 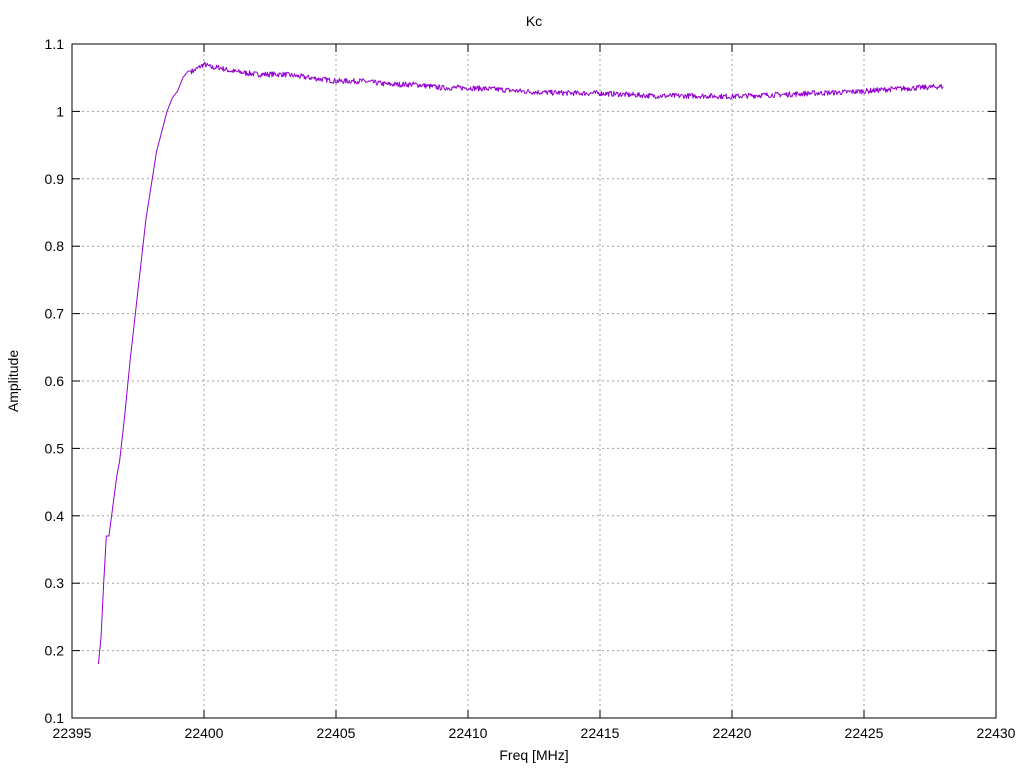 What do you see at coordinates (336, 733) in the screenshot?
I see `x-tick-label: 22405` at bounding box center [336, 733].